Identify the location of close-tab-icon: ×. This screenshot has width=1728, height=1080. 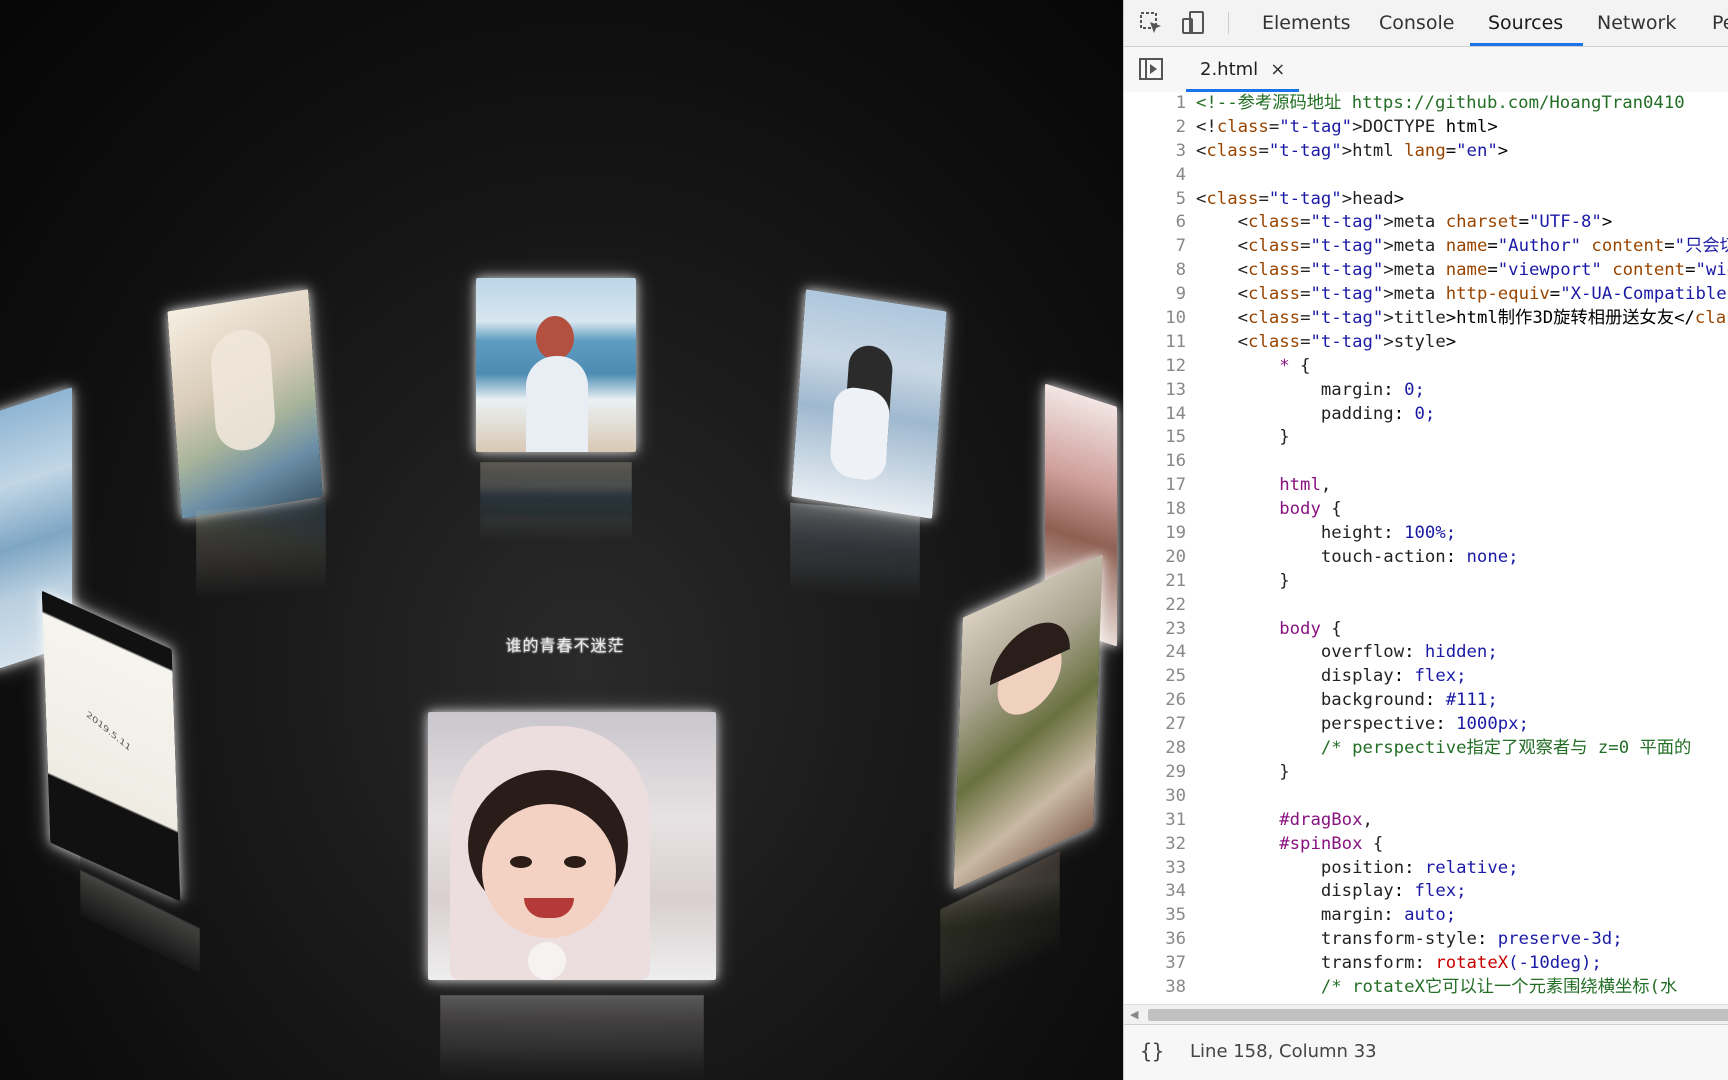
(1277, 69).